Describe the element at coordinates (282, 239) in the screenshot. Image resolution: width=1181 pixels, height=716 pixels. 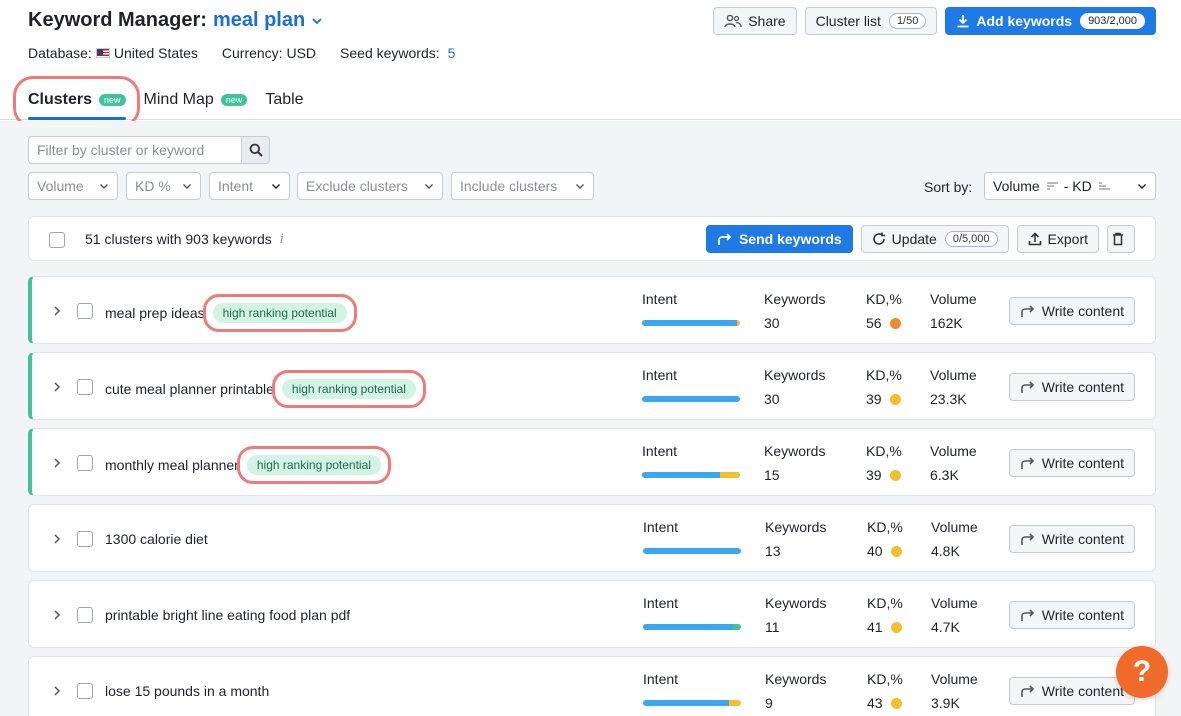
I see `info-icon: i` at that location.